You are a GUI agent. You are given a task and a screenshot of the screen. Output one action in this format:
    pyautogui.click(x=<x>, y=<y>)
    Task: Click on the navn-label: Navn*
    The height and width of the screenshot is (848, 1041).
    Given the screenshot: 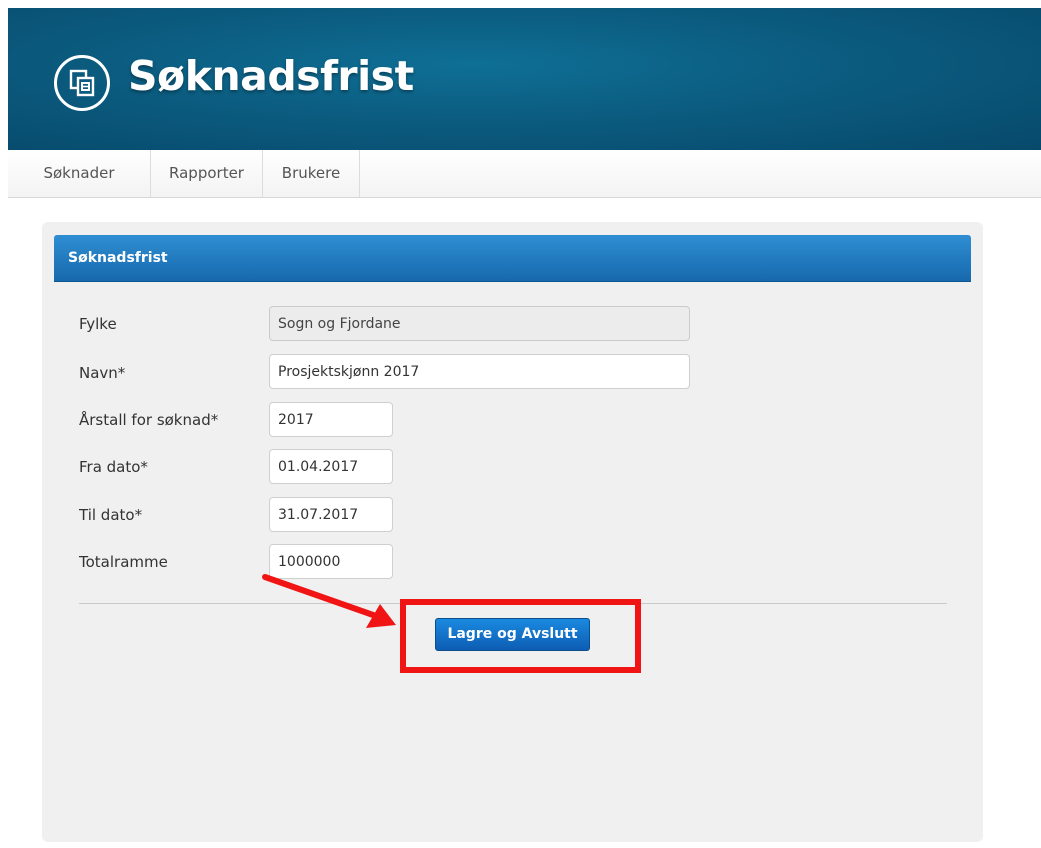 What is the action you would take?
    pyautogui.click(x=102, y=373)
    